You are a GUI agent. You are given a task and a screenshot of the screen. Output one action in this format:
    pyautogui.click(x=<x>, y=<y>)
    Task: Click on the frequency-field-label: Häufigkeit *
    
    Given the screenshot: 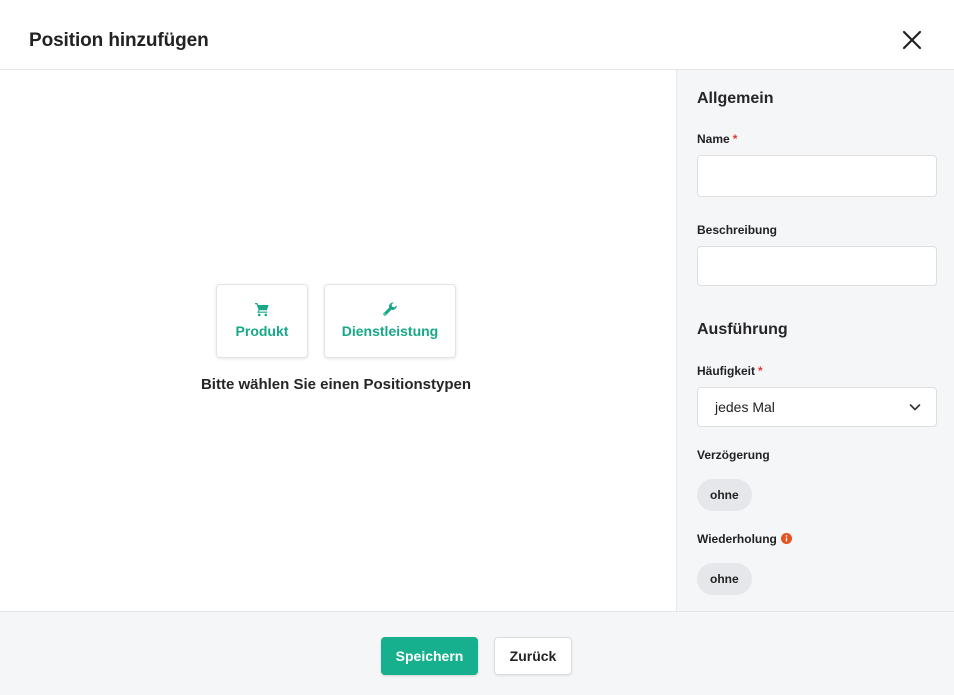 What is the action you would take?
    pyautogui.click(x=730, y=371)
    